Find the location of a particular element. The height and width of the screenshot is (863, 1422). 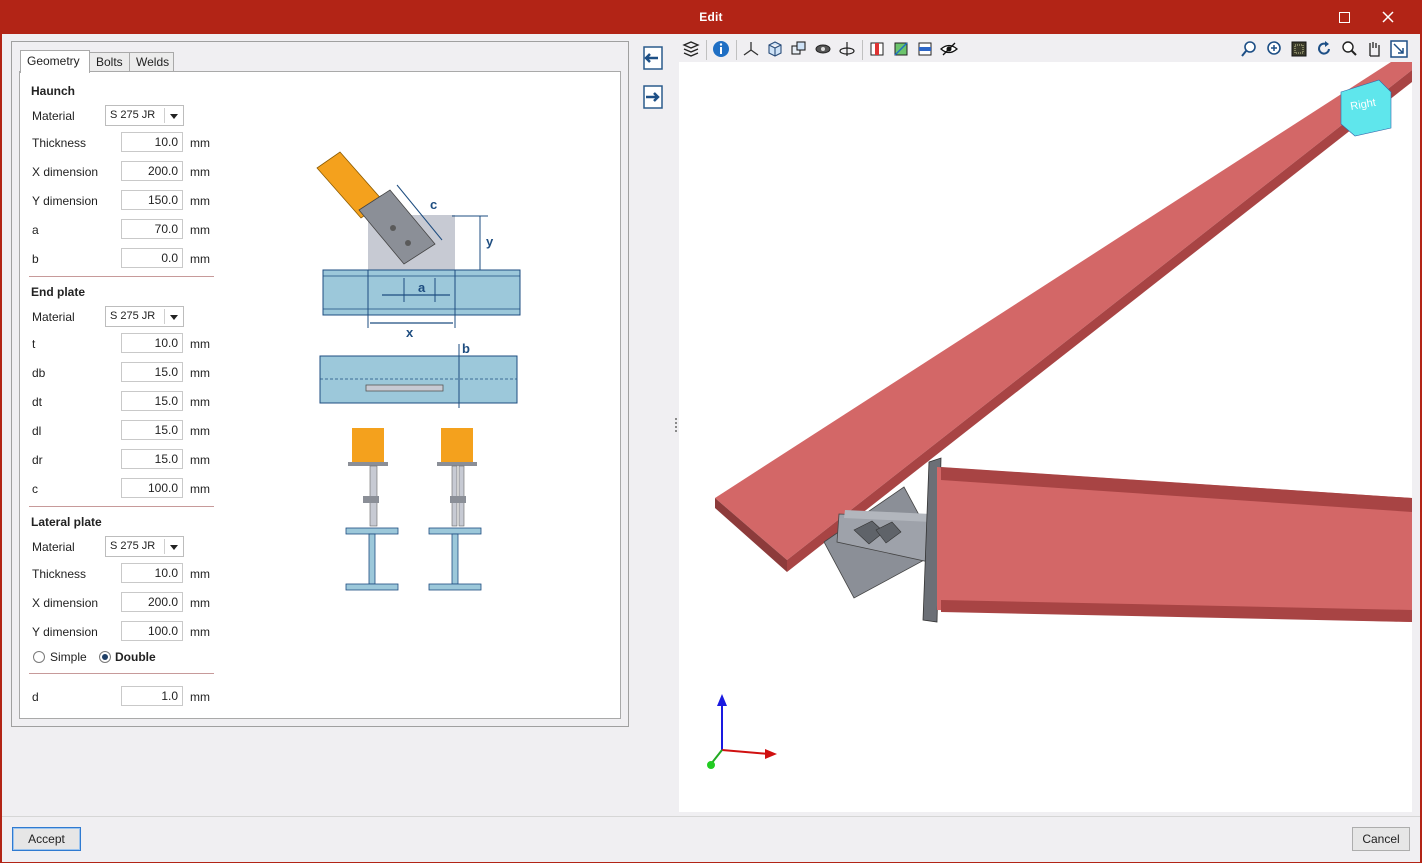

export-data-button is located at coordinates (653, 97).